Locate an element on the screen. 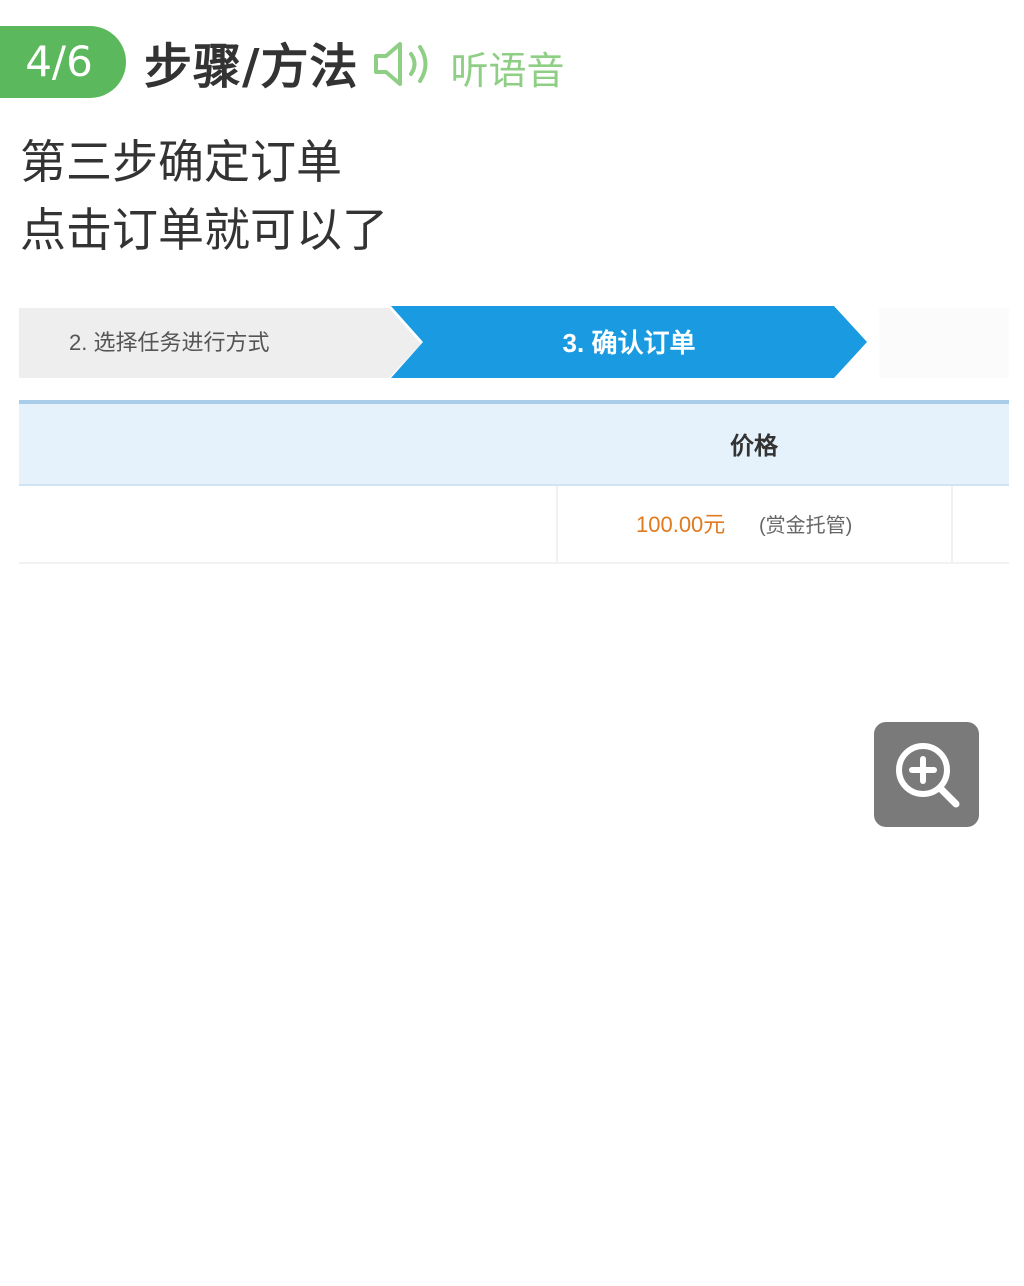 This screenshot has width=1024, height=1286. listen-label: 听语音 is located at coordinates (507, 70).